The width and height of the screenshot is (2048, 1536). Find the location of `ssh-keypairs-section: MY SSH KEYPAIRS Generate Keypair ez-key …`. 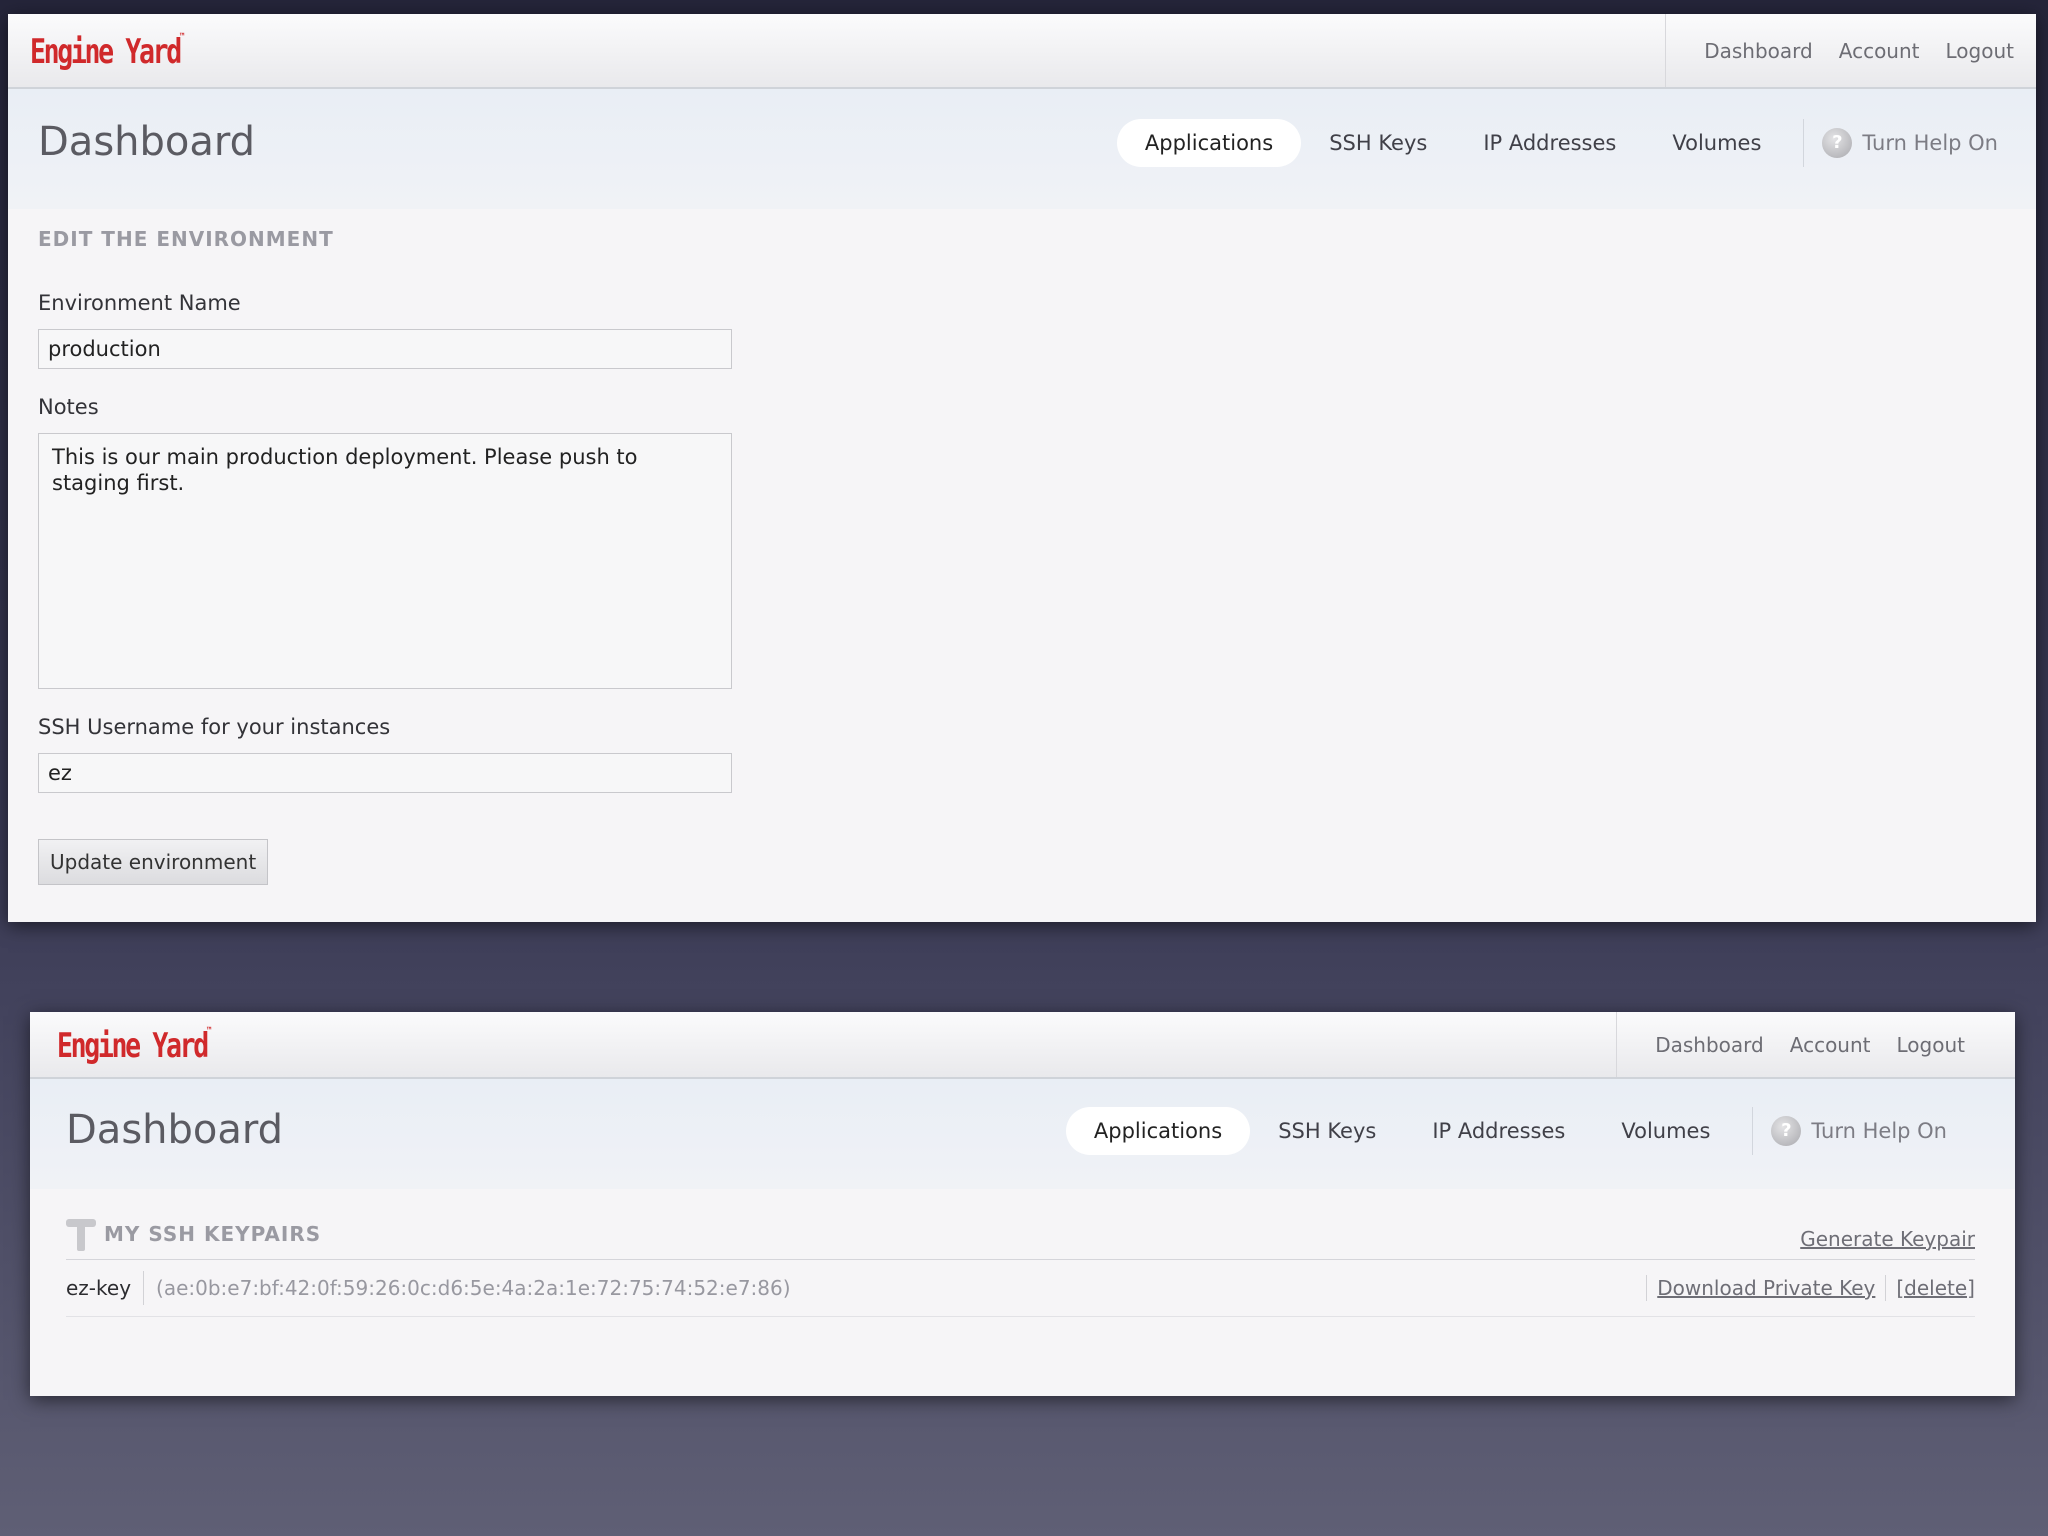

ssh-keypairs-section: MY SSH KEYPAIRS Generate Keypair ez-key … is located at coordinates (1020, 1267).